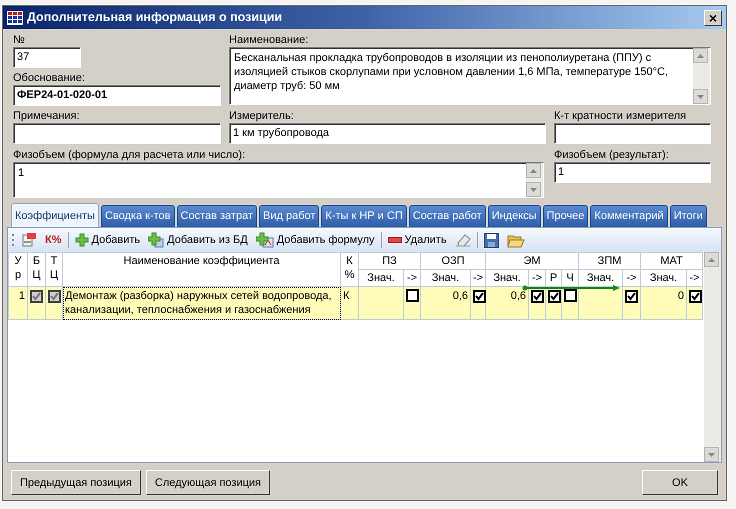 The image size is (736, 509). What do you see at coordinates (13, 240) in the screenshot?
I see `toolbar-grip` at bounding box center [13, 240].